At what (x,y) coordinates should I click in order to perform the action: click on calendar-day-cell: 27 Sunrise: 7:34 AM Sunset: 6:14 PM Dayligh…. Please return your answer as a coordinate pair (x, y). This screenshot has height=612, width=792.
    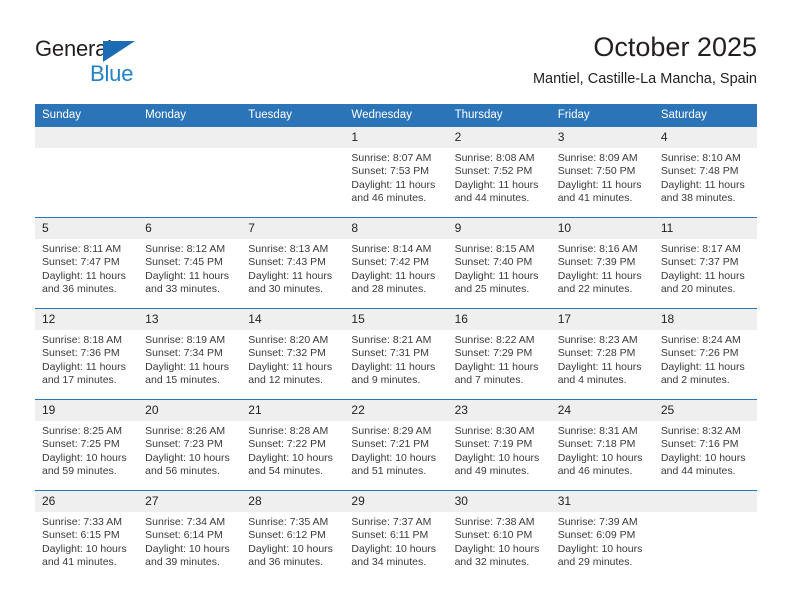
    Looking at the image, I should click on (190, 535).